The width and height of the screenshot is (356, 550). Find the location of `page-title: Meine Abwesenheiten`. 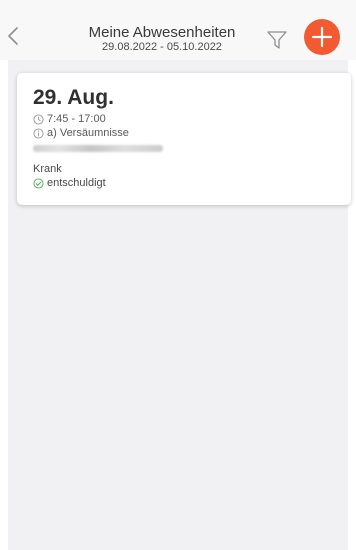

page-title: Meine Abwesenheiten is located at coordinates (162, 32).